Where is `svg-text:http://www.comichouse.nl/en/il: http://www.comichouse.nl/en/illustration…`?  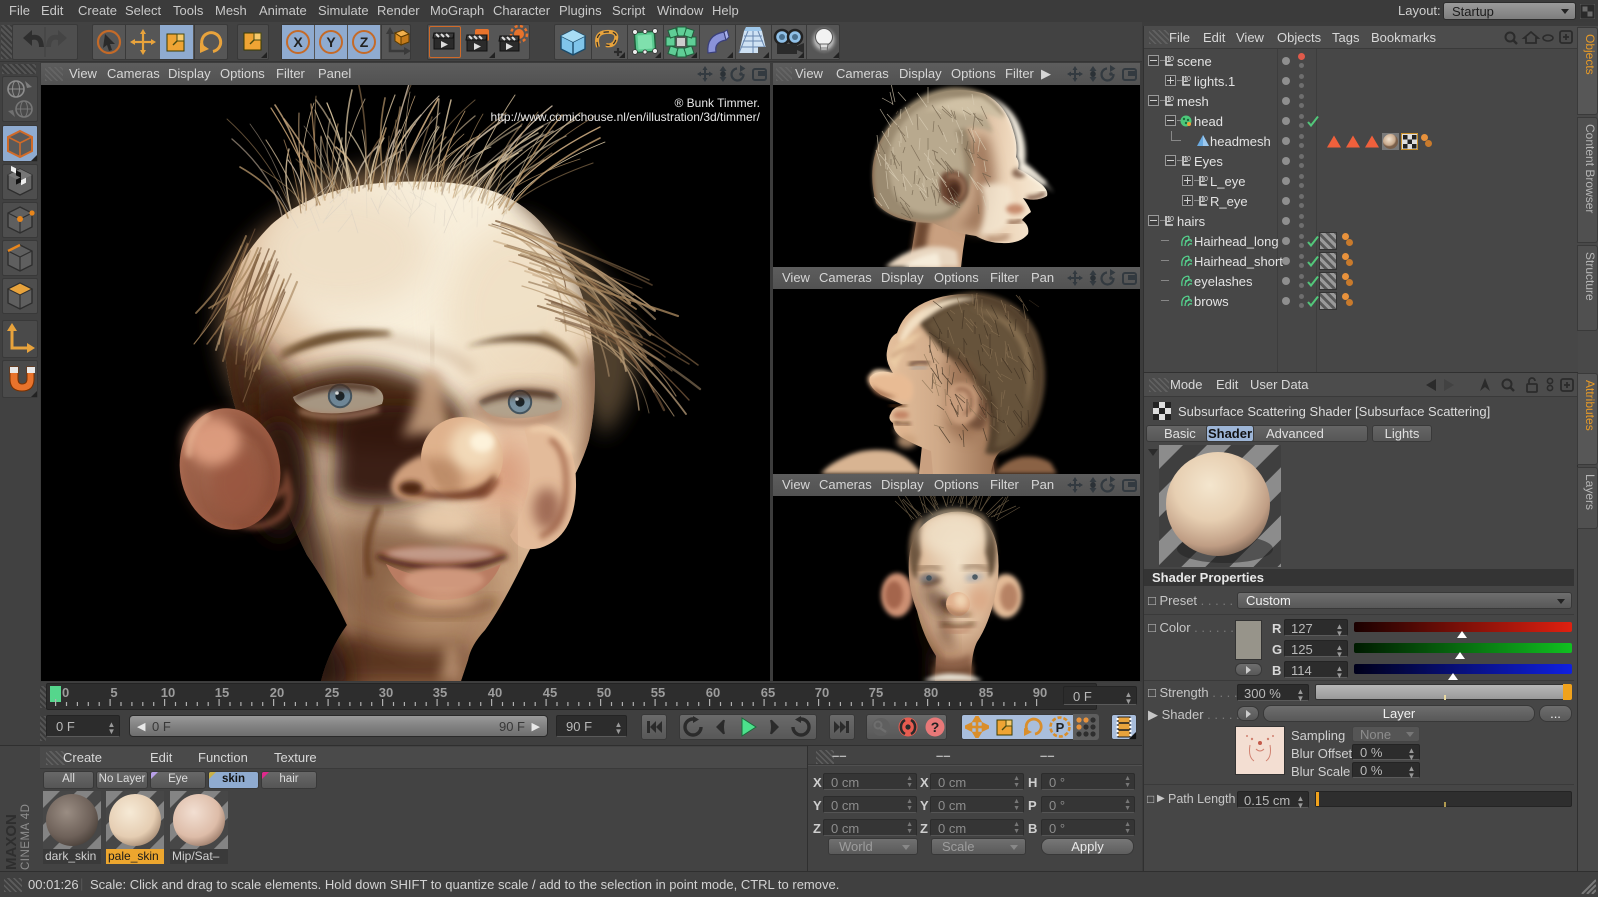
svg-text:http://www.comichouse.nl/en/il: http://www.comichouse.nl/en/illustration… is located at coordinates (626, 117).